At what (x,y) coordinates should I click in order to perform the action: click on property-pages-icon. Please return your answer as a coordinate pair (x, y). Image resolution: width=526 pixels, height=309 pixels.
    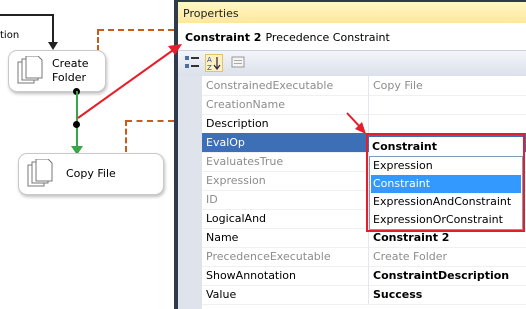
    Looking at the image, I should click on (238, 62).